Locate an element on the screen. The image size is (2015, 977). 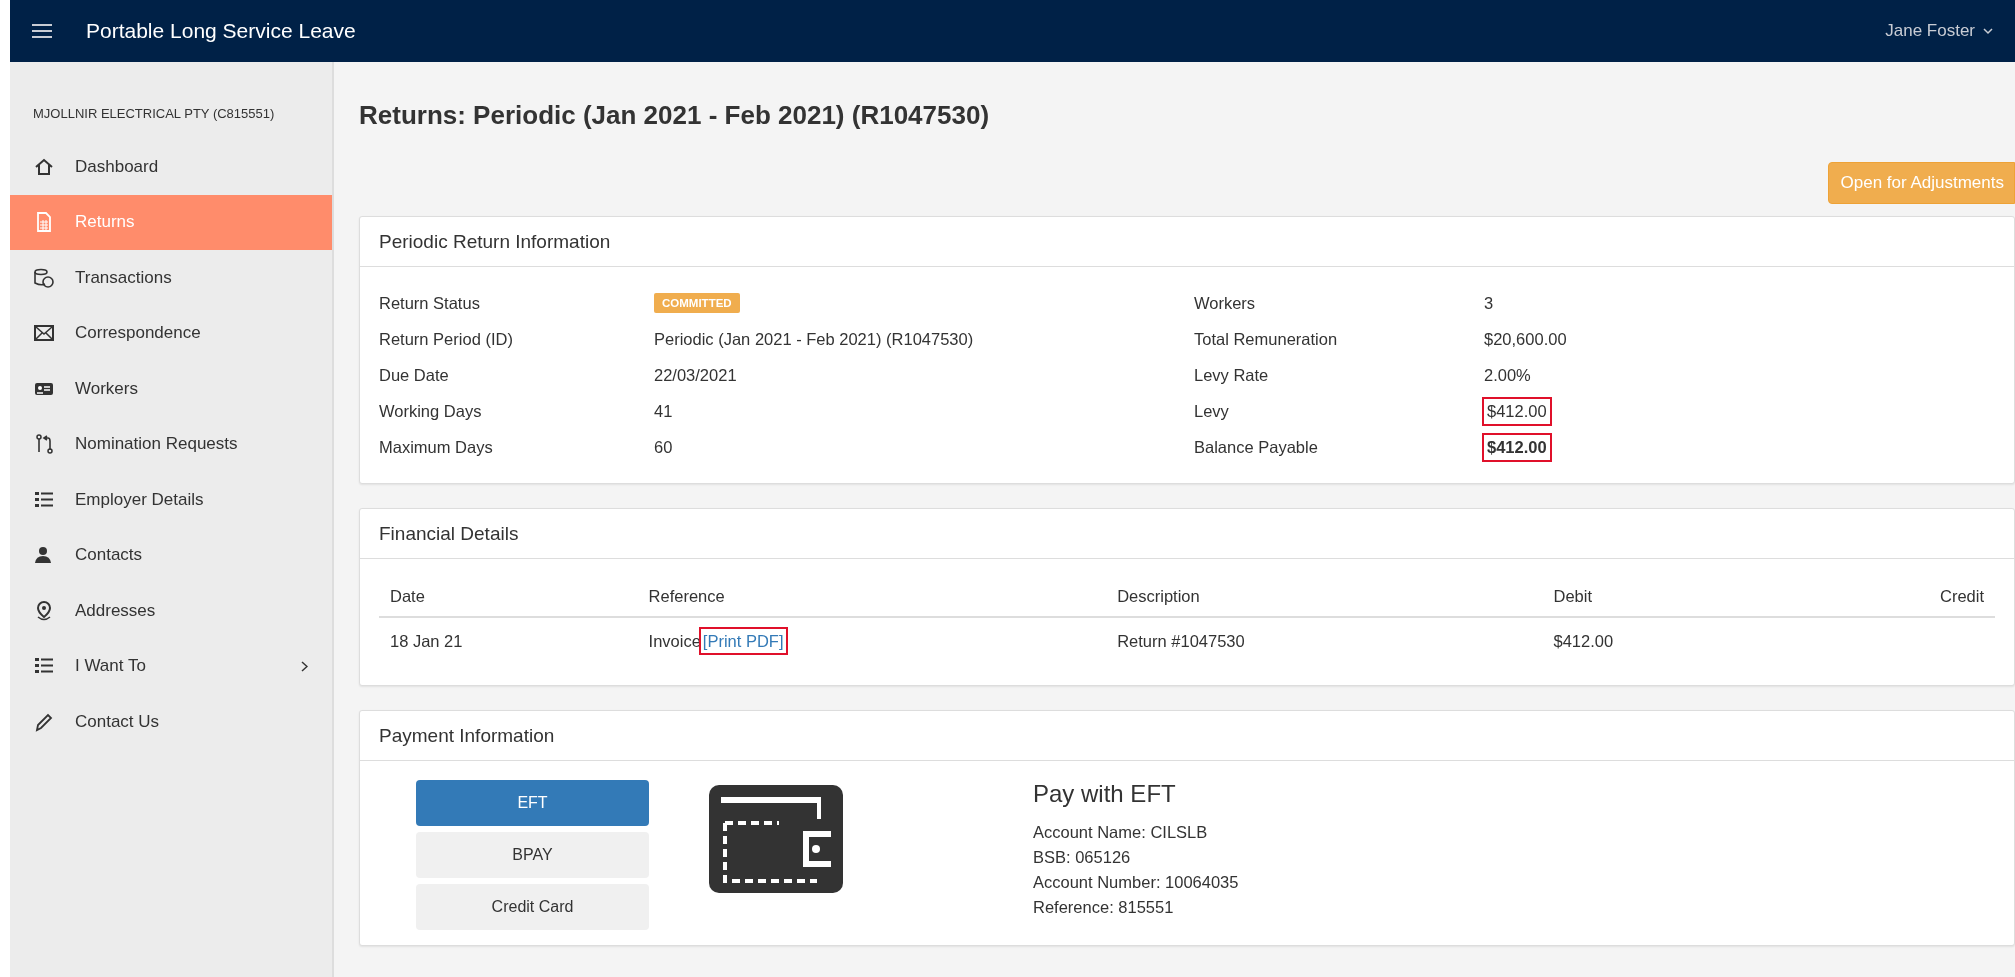
column-header: Description is located at coordinates (1324, 597).